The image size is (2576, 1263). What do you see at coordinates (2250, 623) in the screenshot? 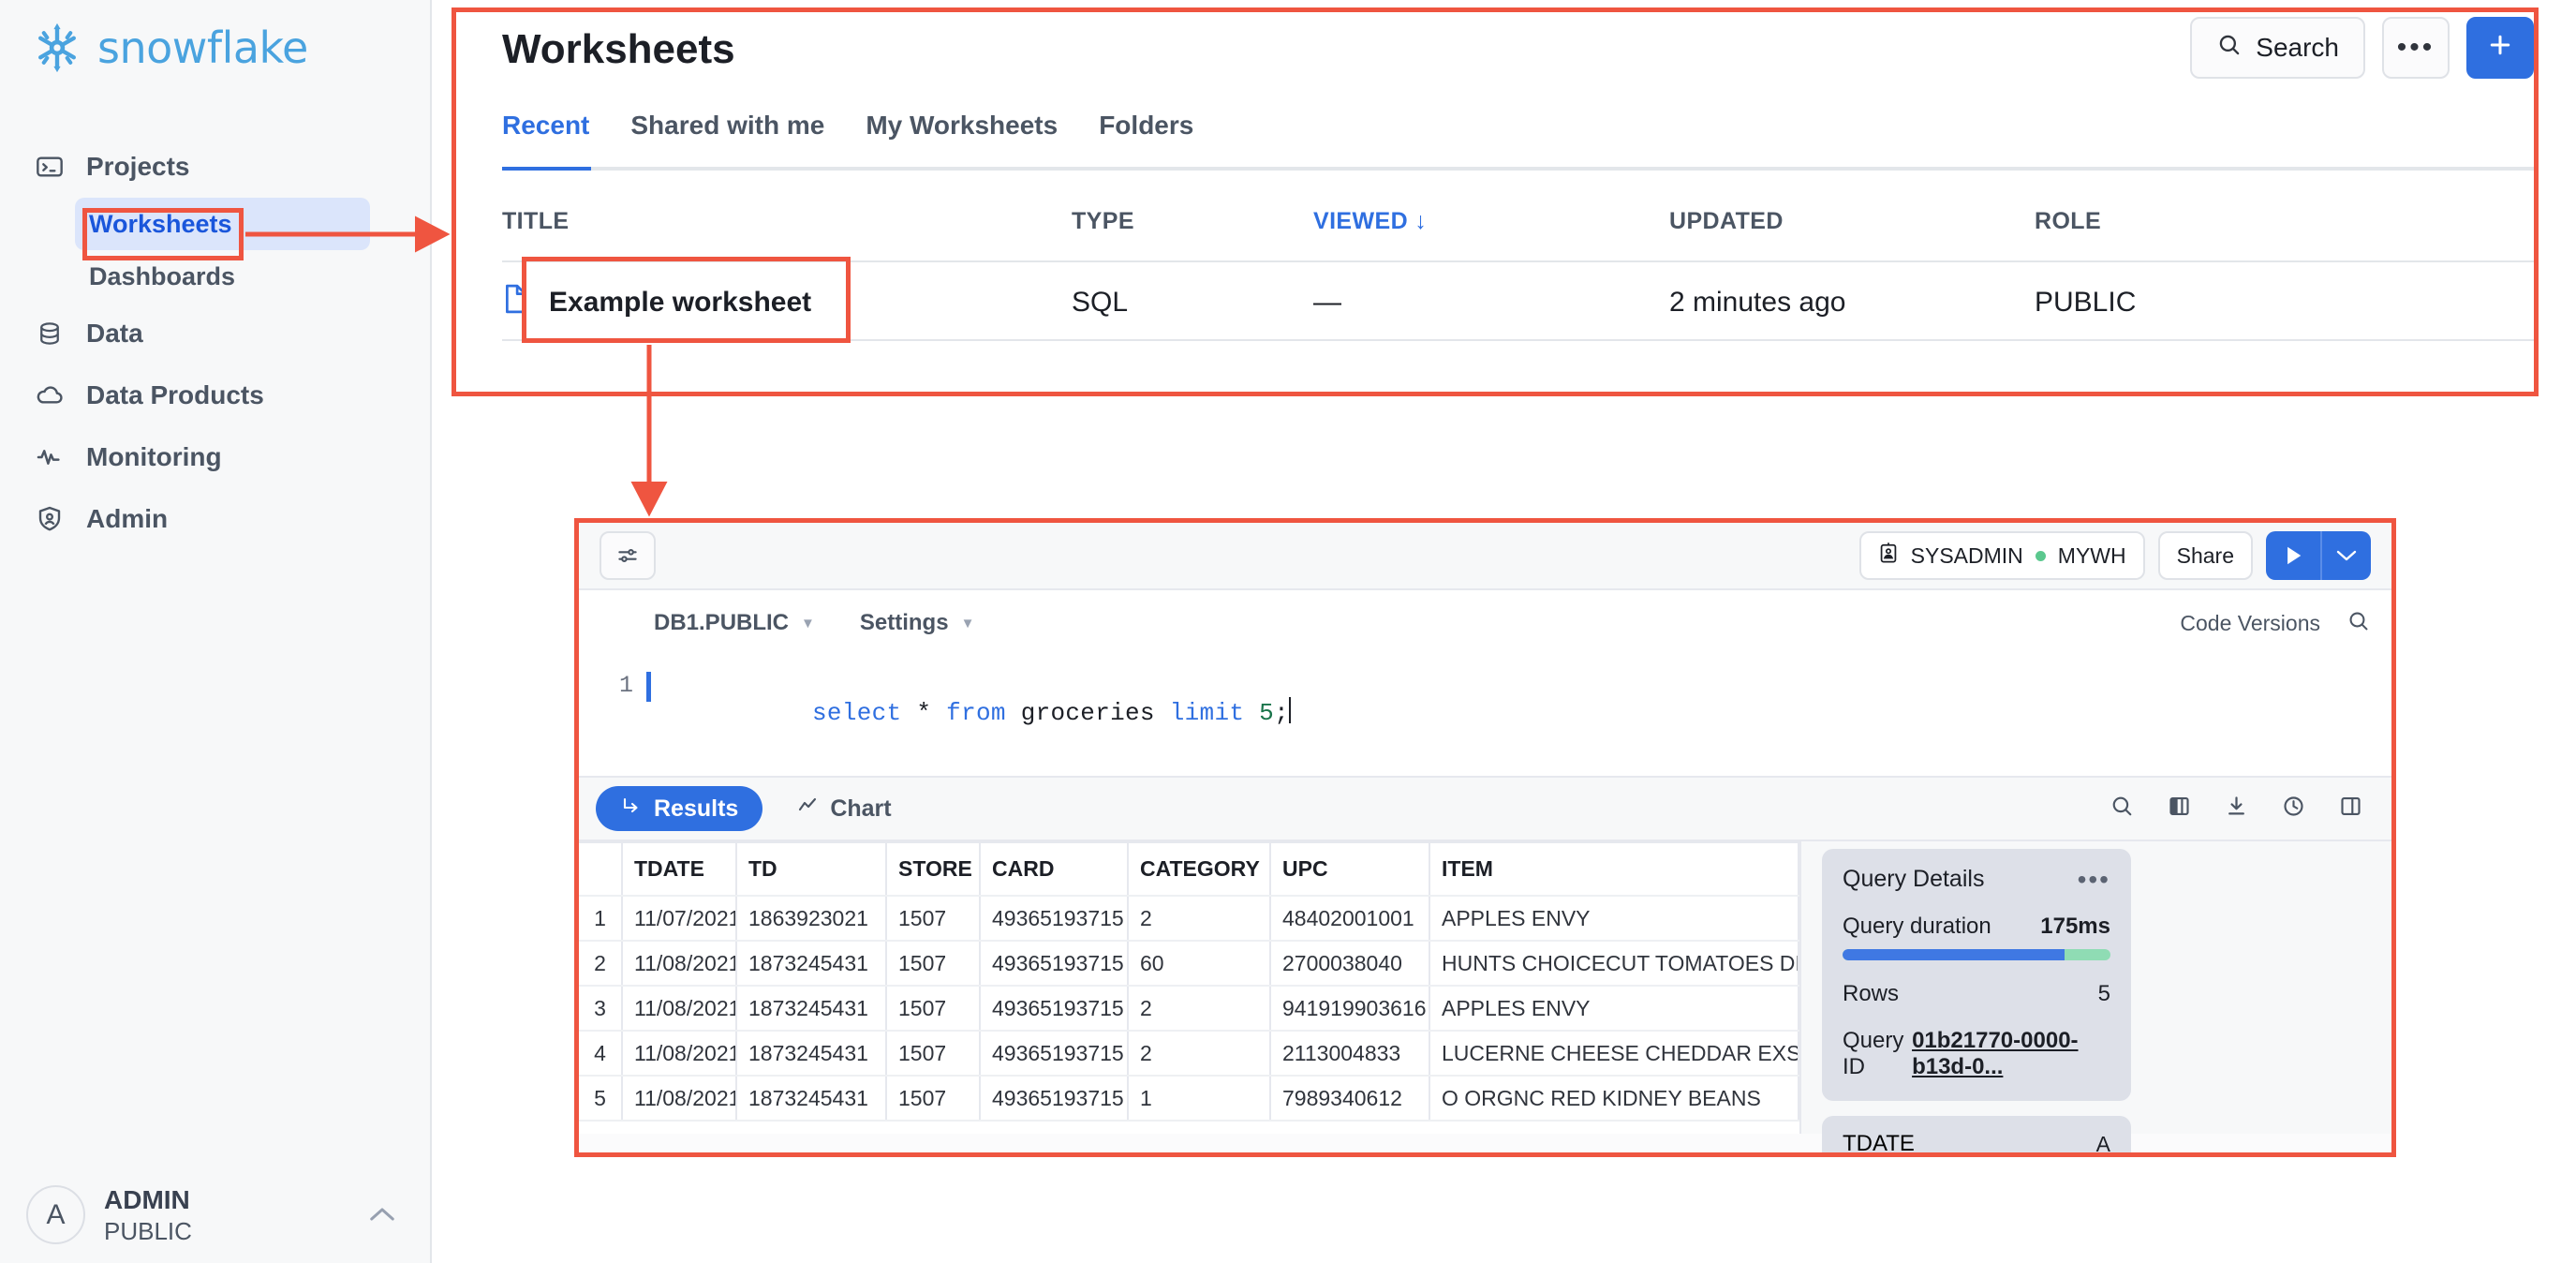
I see `code-versions-link: Code Versions` at bounding box center [2250, 623].